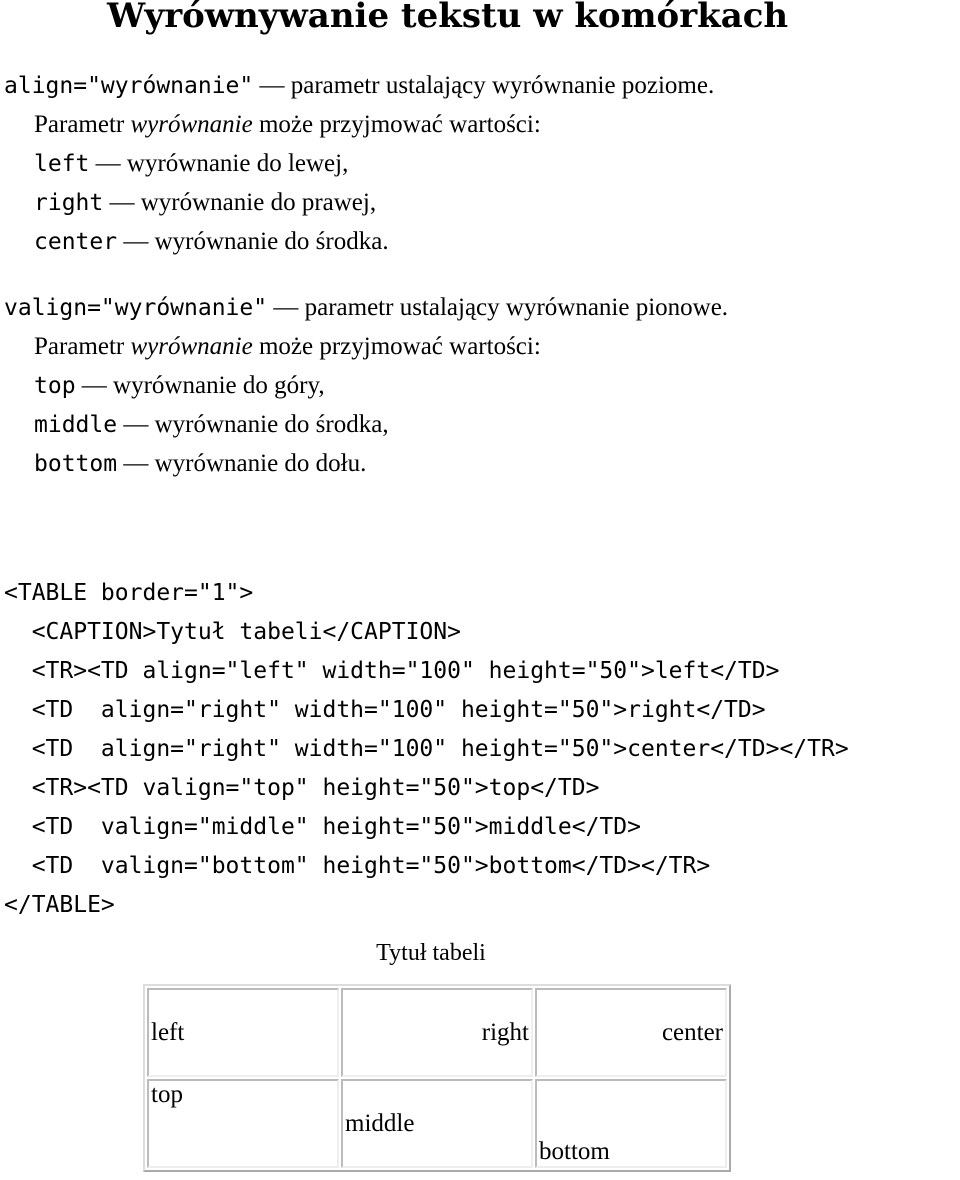 This screenshot has width=960, height=1180. Describe the element at coordinates (219, 163) in the screenshot. I see `value-desc: — wyrównanie do lewej,` at that location.